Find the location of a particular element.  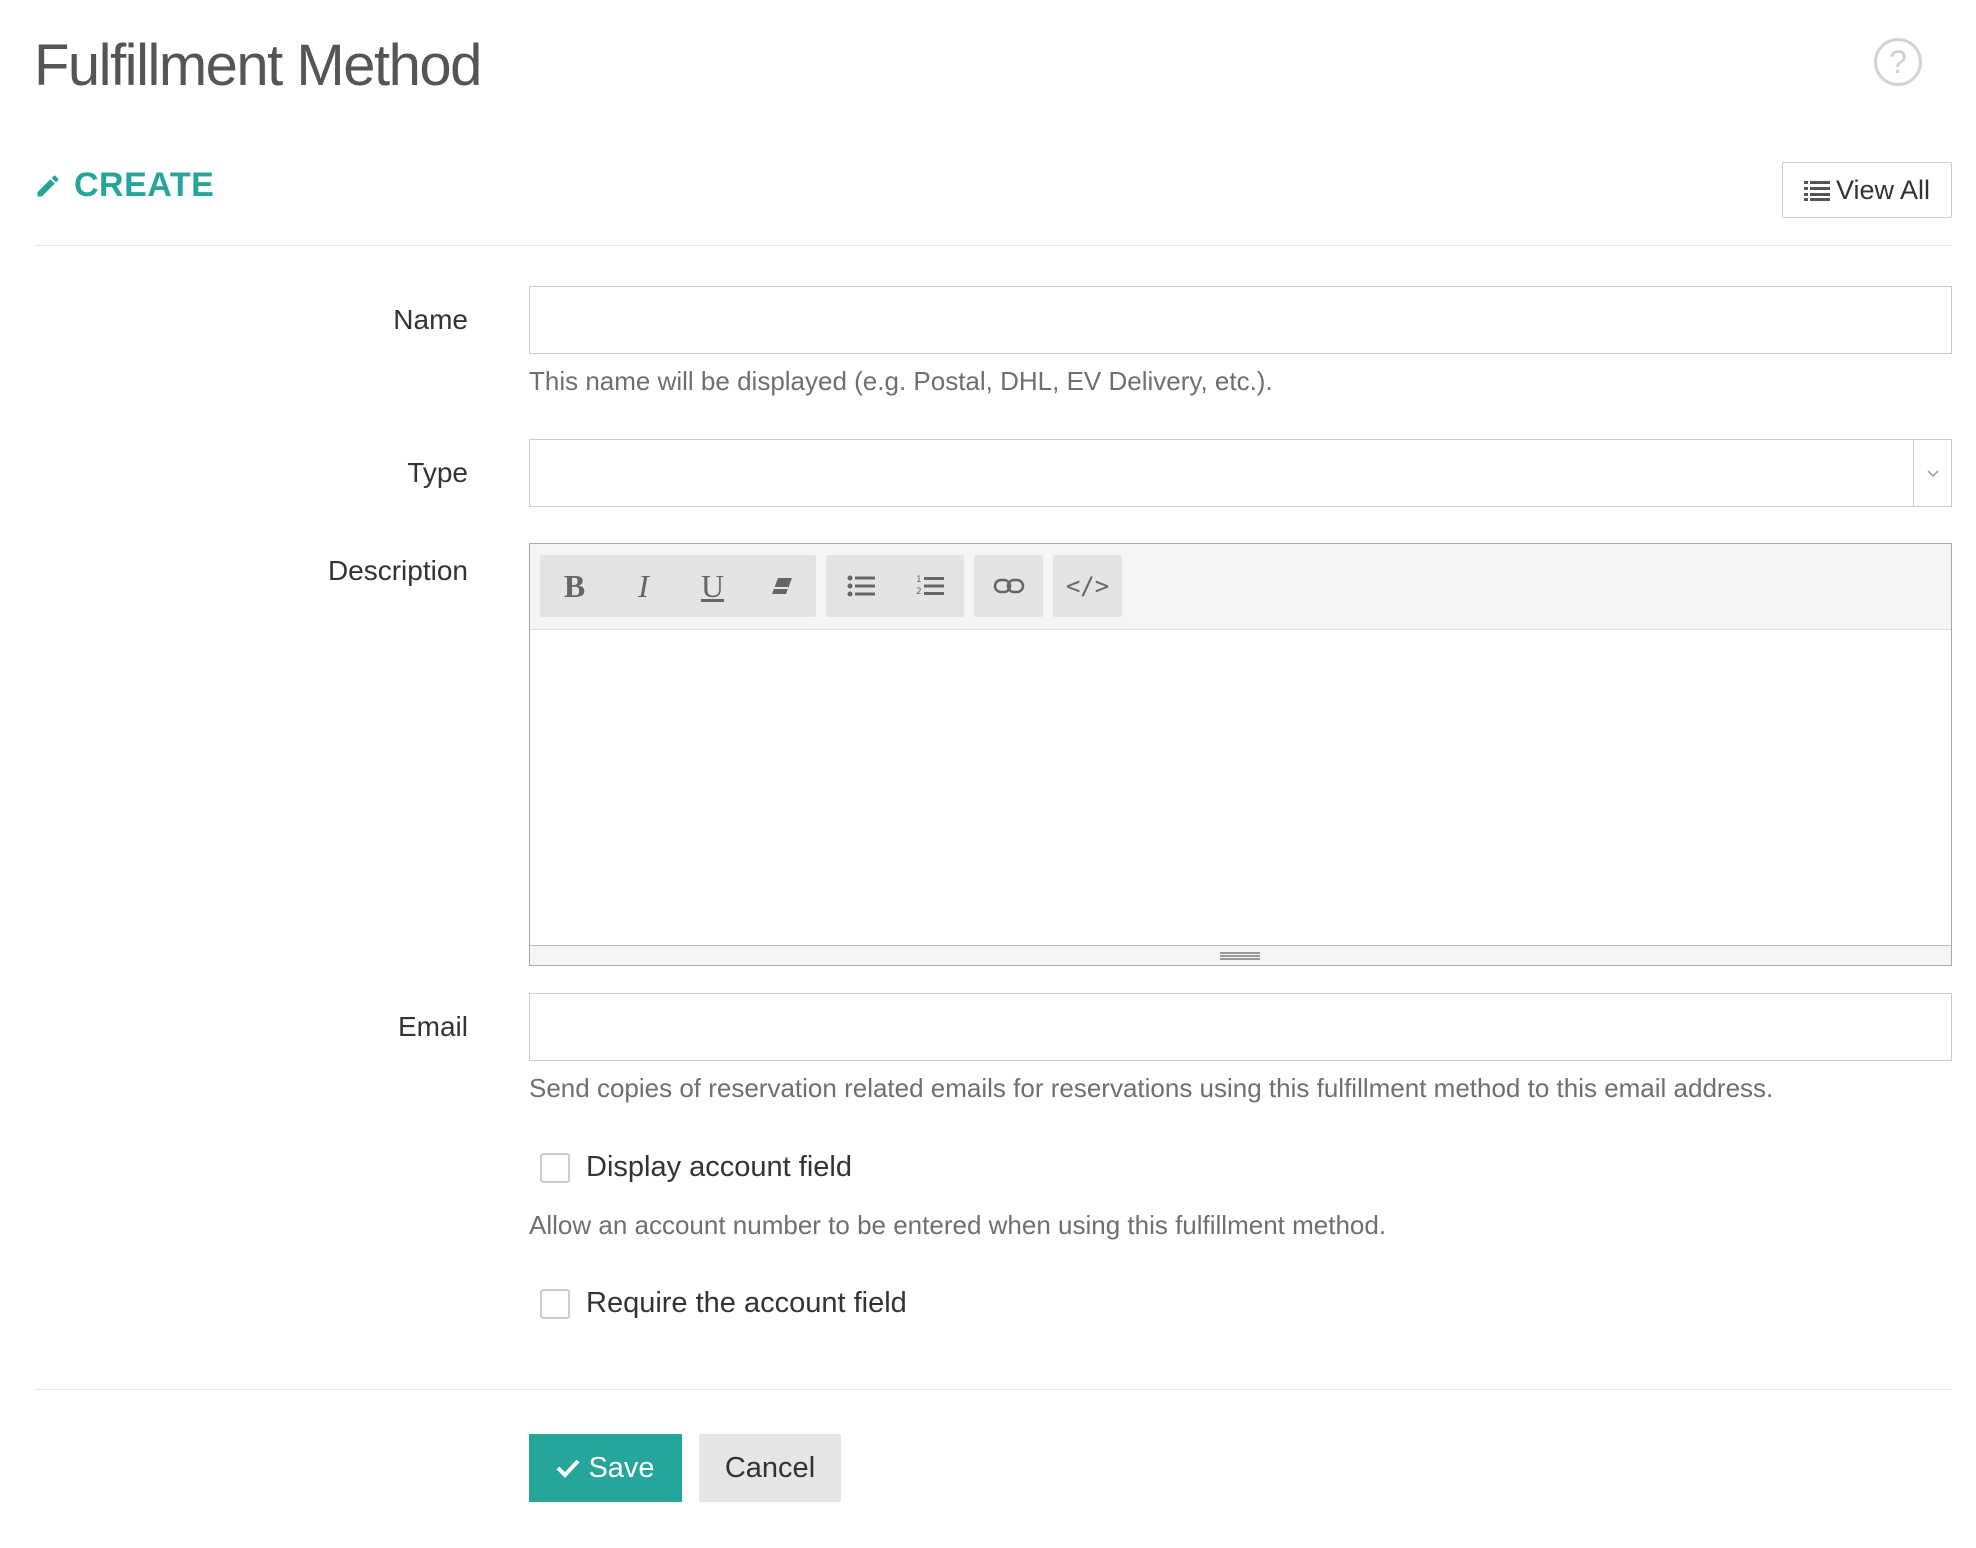

view-all-label: View All is located at coordinates (1883, 189).